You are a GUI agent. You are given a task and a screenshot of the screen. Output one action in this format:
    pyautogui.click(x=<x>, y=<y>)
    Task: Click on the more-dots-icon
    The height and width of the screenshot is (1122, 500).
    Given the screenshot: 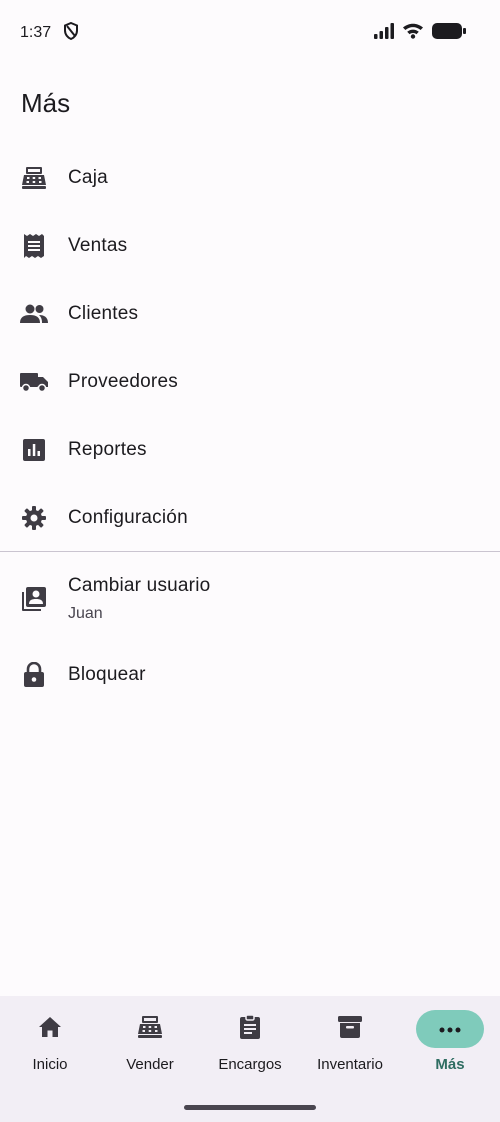 What is the action you would take?
    pyautogui.click(x=450, y=1029)
    